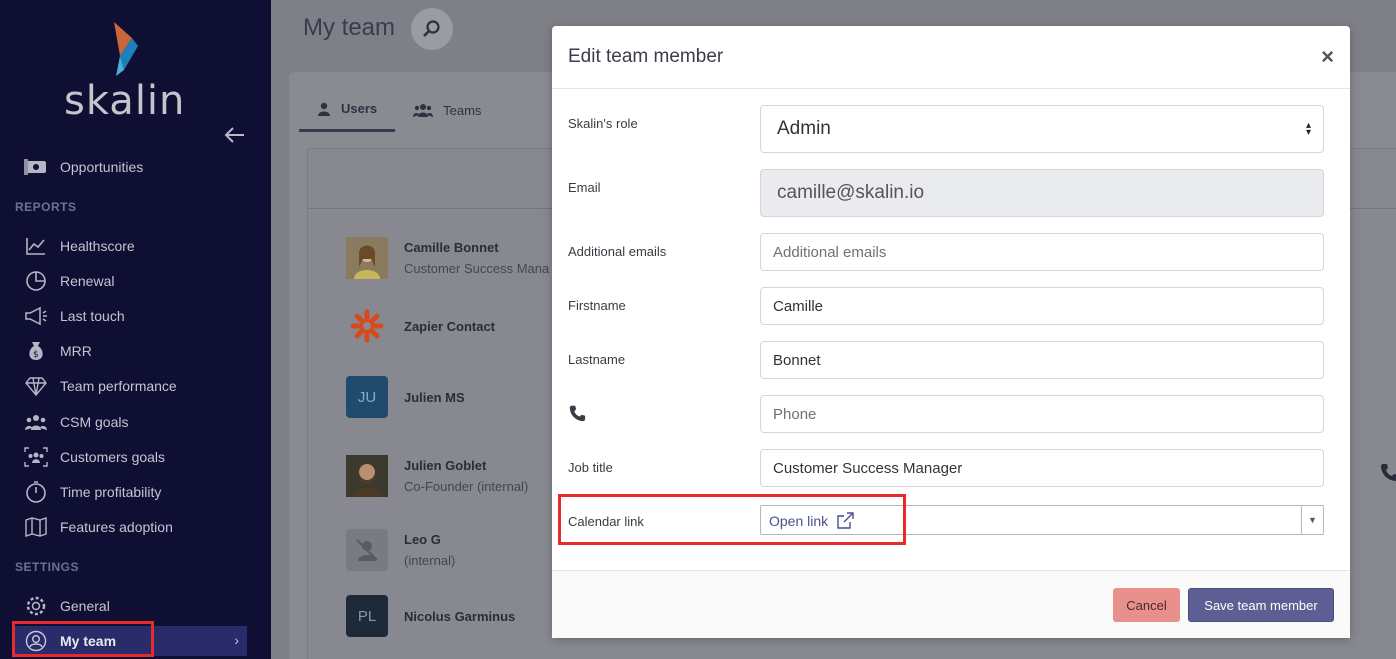 The height and width of the screenshot is (659, 1396). I want to click on diamond-icon, so click(36, 386).